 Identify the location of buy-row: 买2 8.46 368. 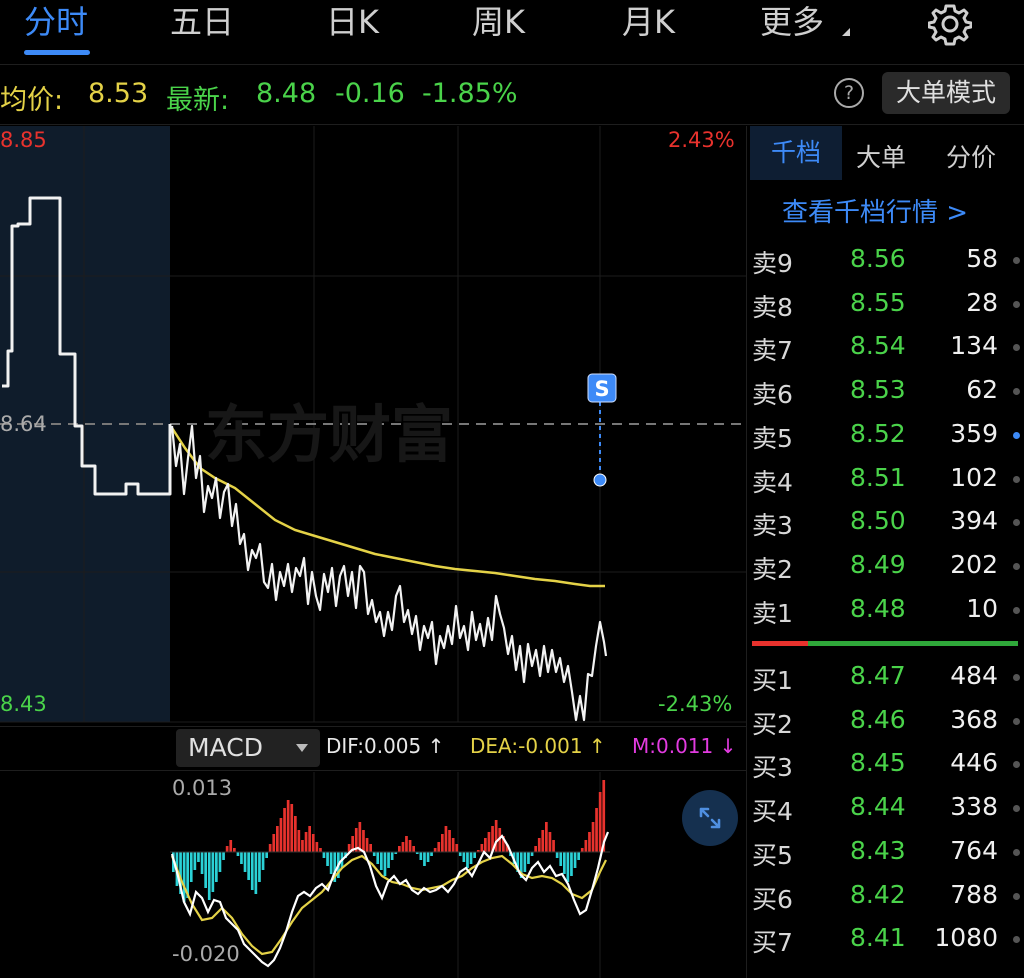
(888, 721).